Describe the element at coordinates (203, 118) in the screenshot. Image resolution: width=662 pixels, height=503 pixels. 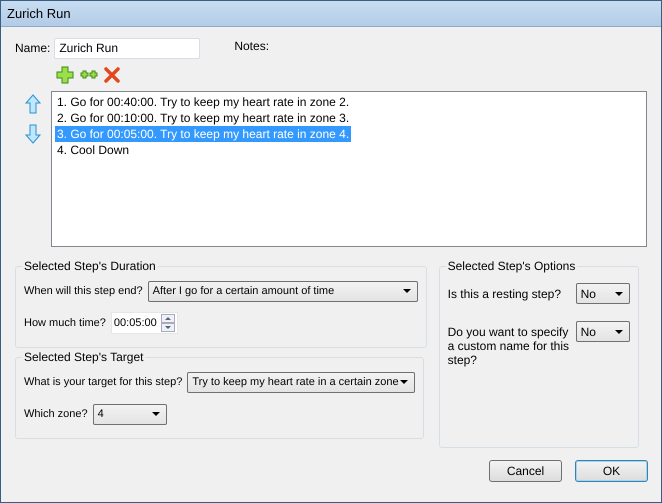
I see `step-item: 2. Go for 00:10:00. Try to keep my heart rate in zone 3.` at that location.